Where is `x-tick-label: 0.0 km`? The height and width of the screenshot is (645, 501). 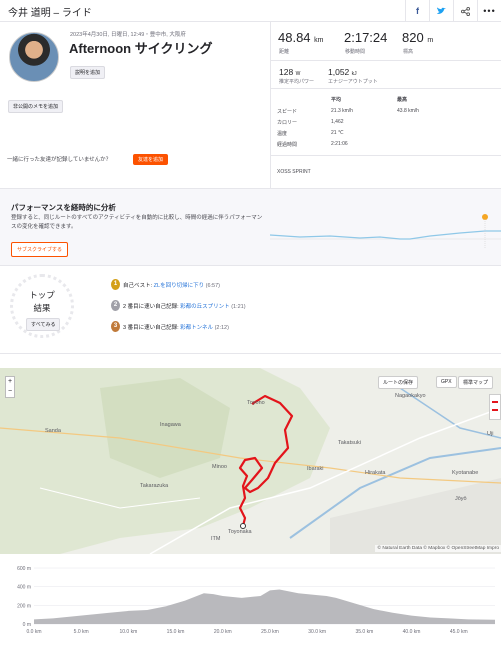 x-tick-label: 0.0 km is located at coordinates (33, 632).